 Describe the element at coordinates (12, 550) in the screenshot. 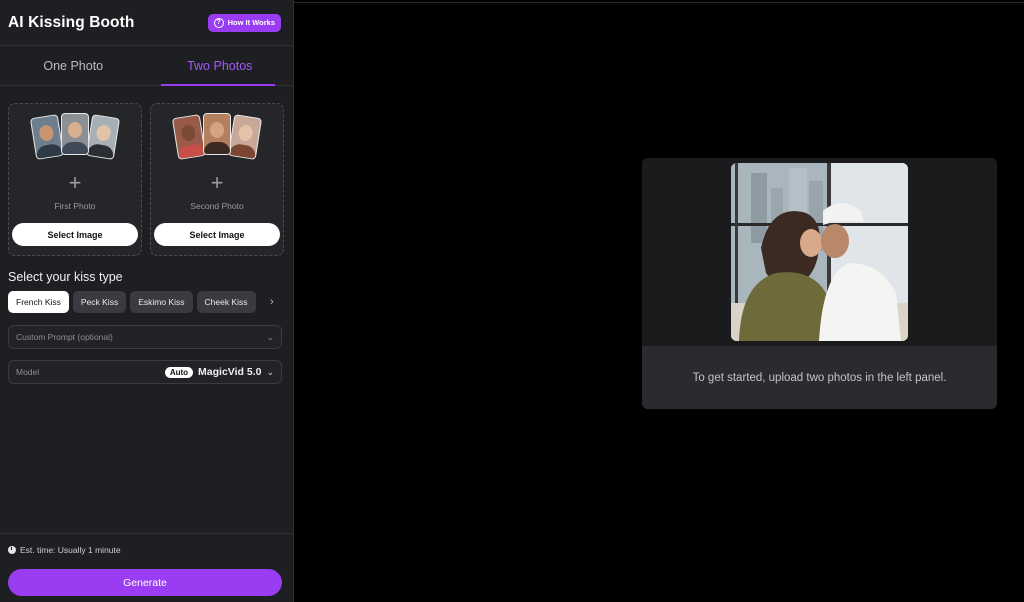

I see `clock-icon` at that location.